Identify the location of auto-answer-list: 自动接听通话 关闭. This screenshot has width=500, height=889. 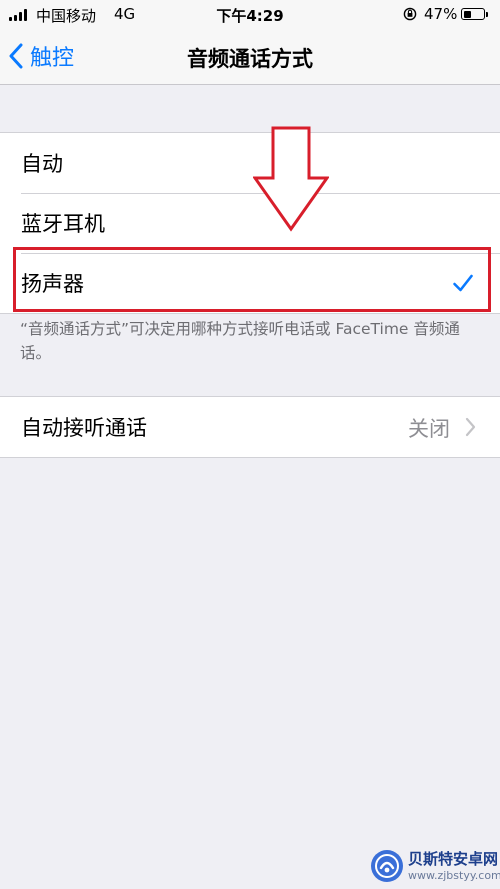
(250, 427).